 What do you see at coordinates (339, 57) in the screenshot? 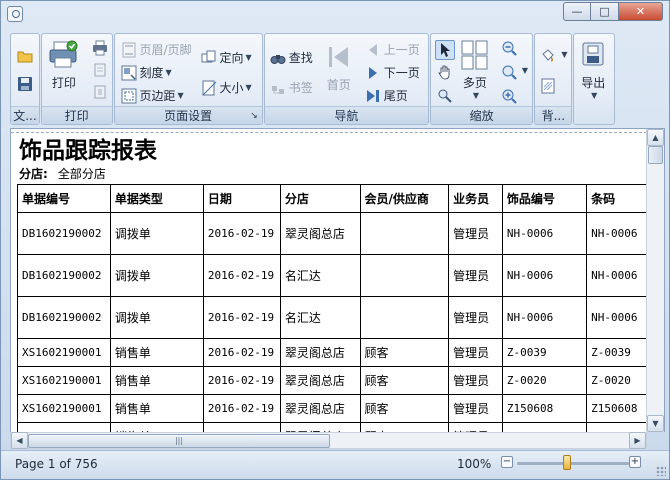
I see `first-page-icon` at bounding box center [339, 57].